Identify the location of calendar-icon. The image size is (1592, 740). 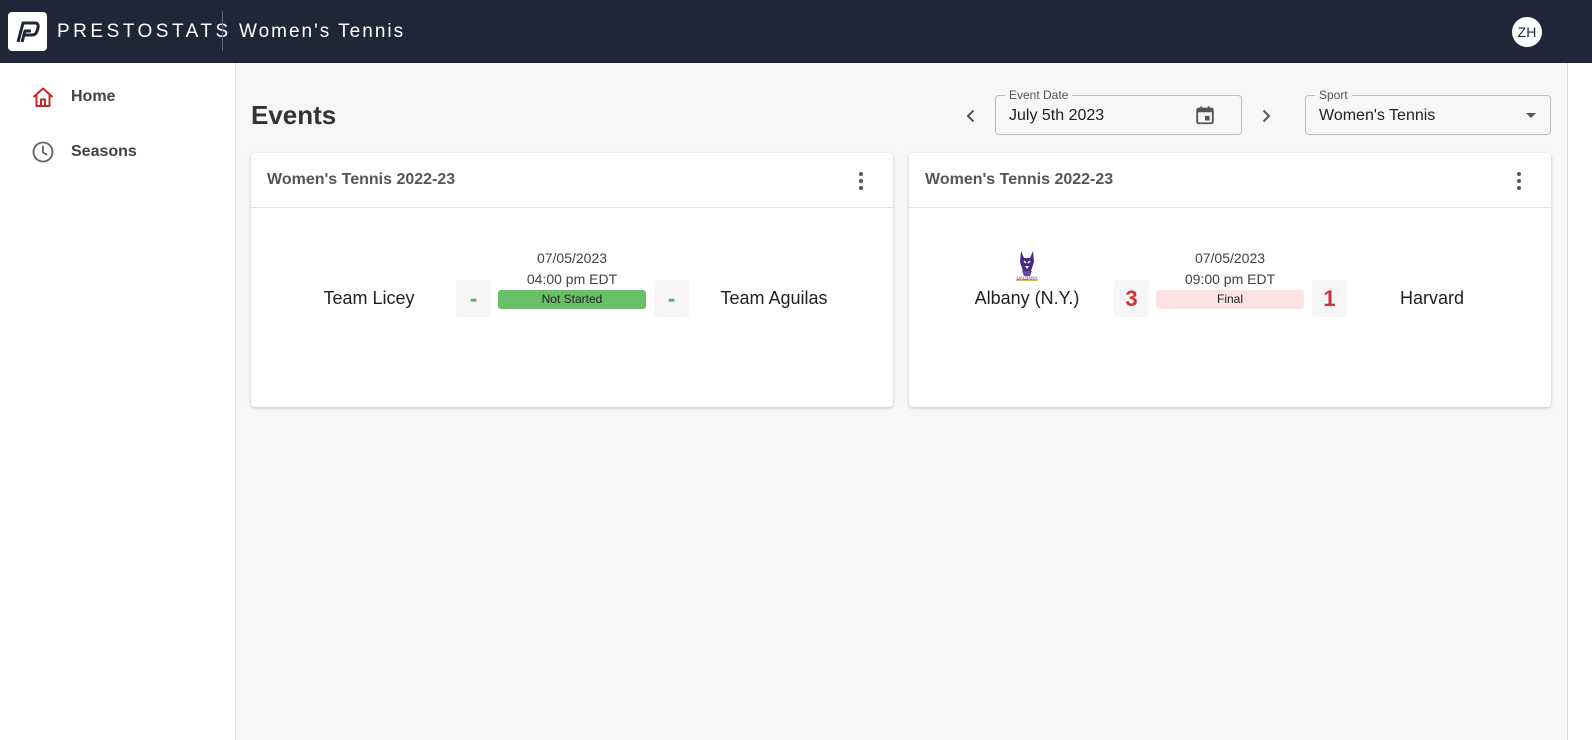
(1205, 115).